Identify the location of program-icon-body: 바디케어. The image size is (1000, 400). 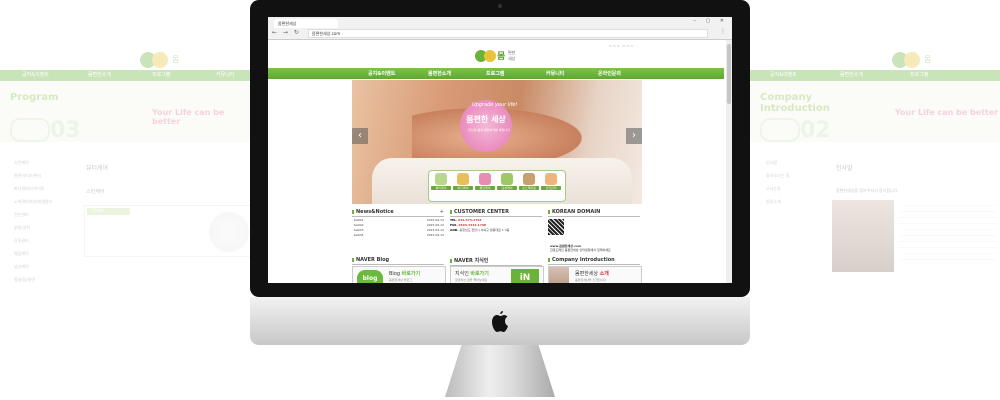
(463, 181).